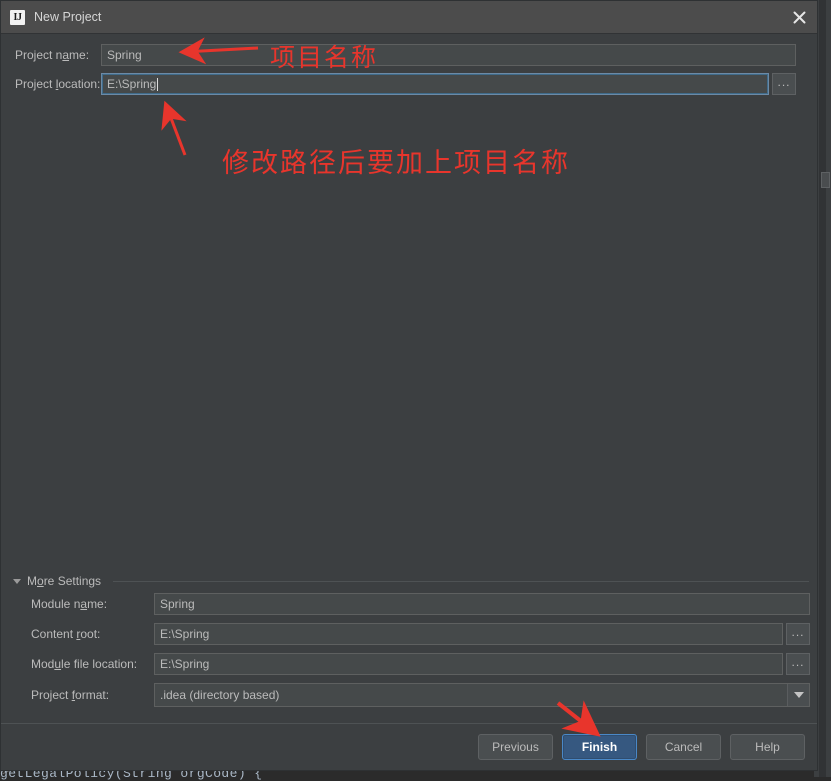 The height and width of the screenshot is (781, 831). Describe the element at coordinates (58, 84) in the screenshot. I see `project-location-label: Project location:` at that location.